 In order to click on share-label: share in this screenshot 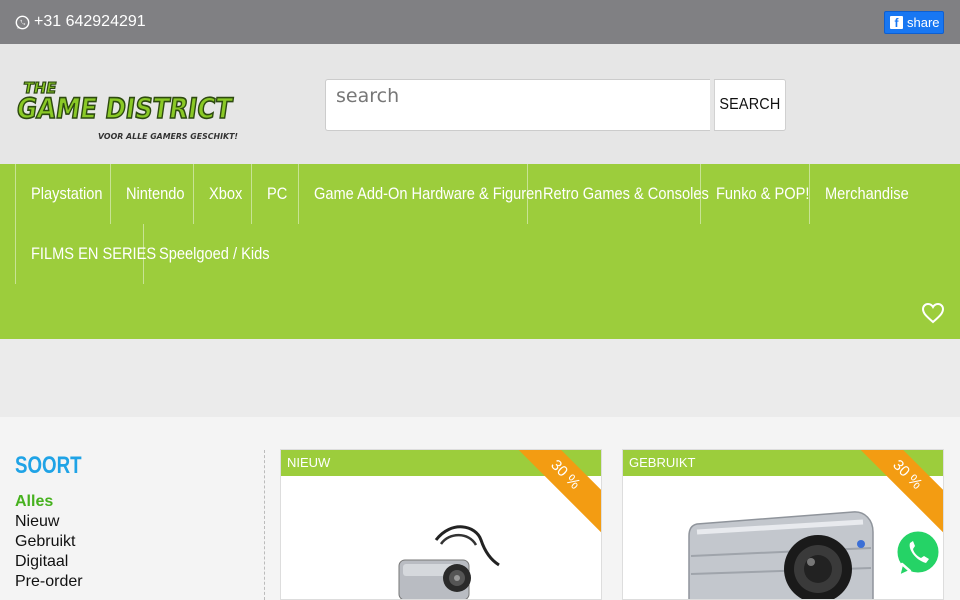, I will do `click(923, 22)`.